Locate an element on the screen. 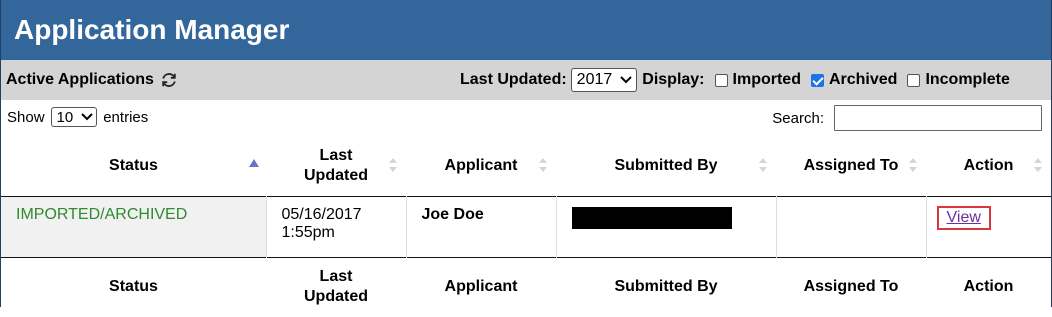 The image size is (1052, 317). incomplete-label: Incomplete is located at coordinates (967, 79).